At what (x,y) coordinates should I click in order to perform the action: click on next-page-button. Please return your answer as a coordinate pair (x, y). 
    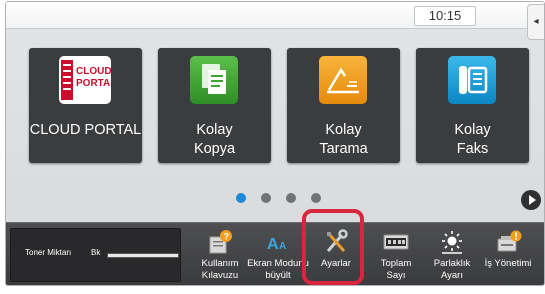
    Looking at the image, I should click on (531, 200).